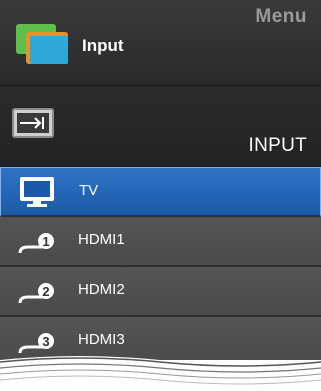 This screenshot has width=321, height=391. Describe the element at coordinates (36, 243) in the screenshot. I see `hdmi1-icon: 1` at that location.